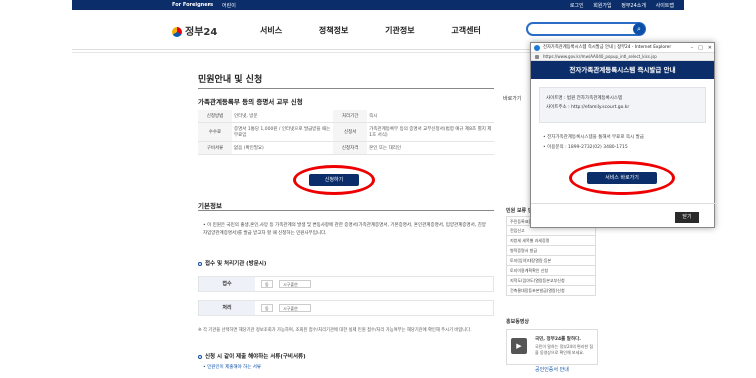 The height and width of the screenshot is (378, 756). Describe the element at coordinates (215, 132) in the screenshot. I see `table-key: 수수료` at that location.